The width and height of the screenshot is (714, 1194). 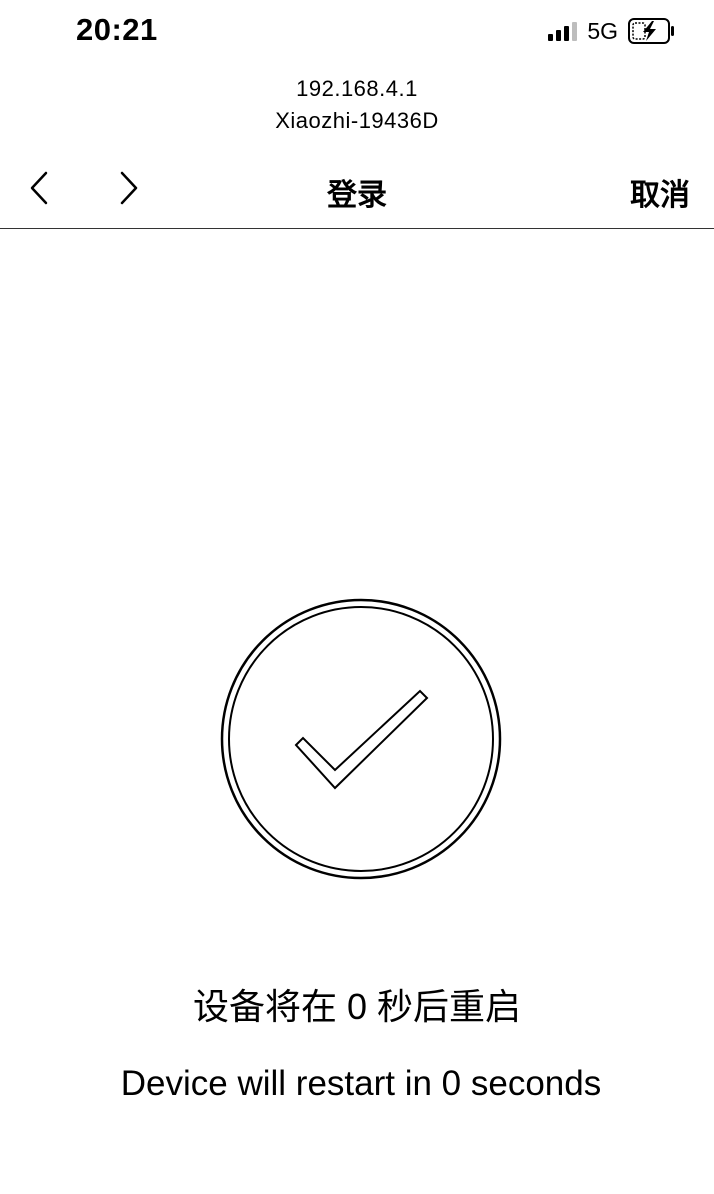 I want to click on chevron-right-icon, so click(x=129, y=188).